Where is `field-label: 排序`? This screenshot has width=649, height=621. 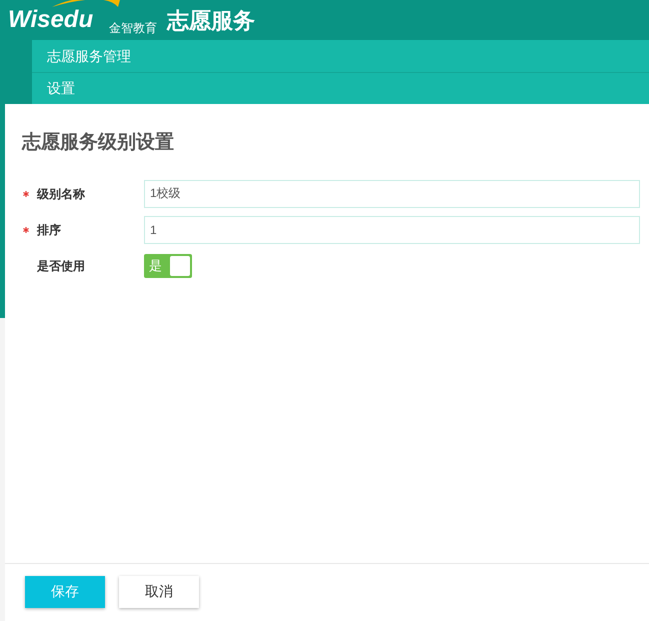
field-label: 排序 is located at coordinates (49, 230).